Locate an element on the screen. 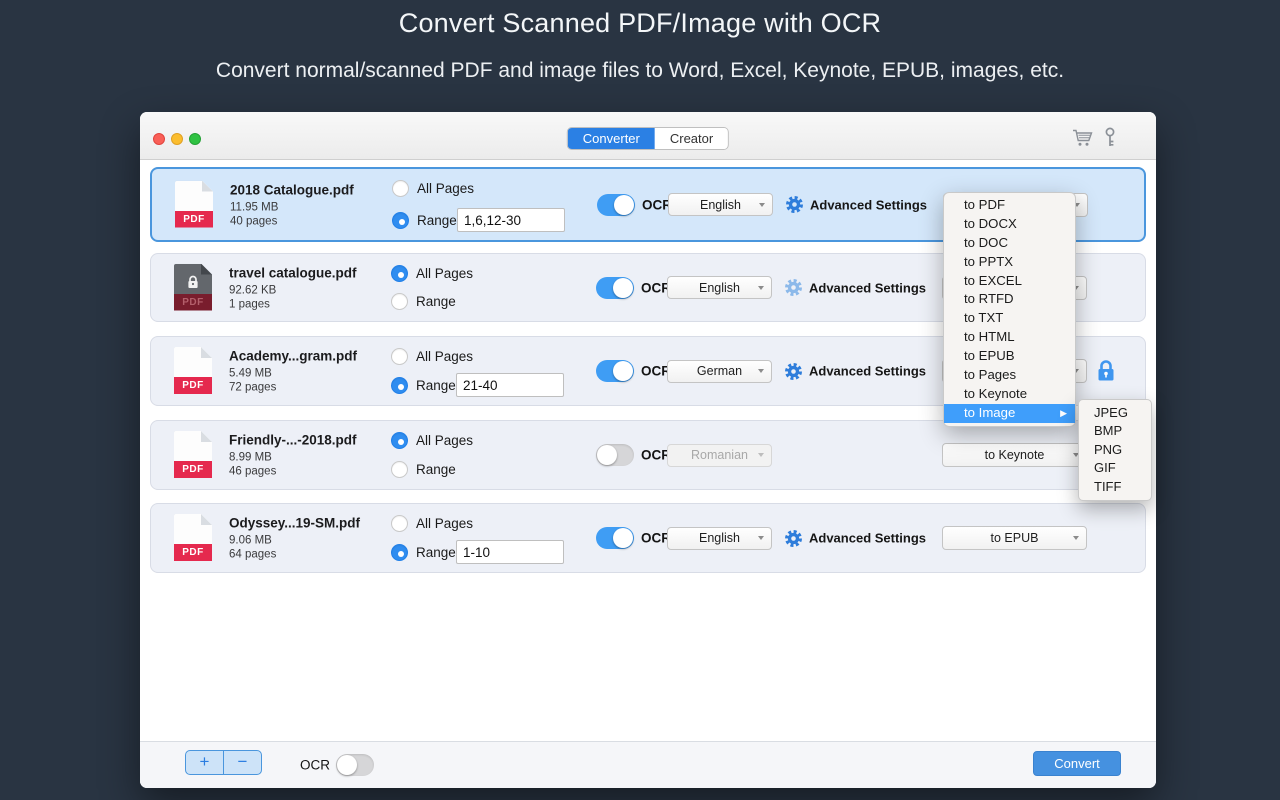 The height and width of the screenshot is (800, 1280). page-title: Convert Scanned PDF/Image with OCR is located at coordinates (640, 23).